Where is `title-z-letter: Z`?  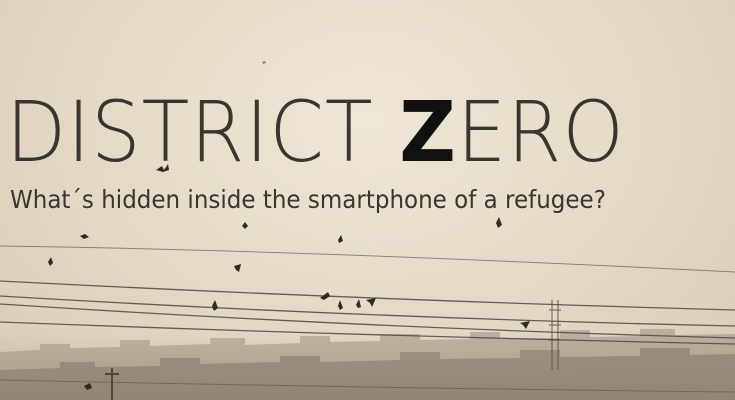 title-z-letter: Z is located at coordinates (428, 132).